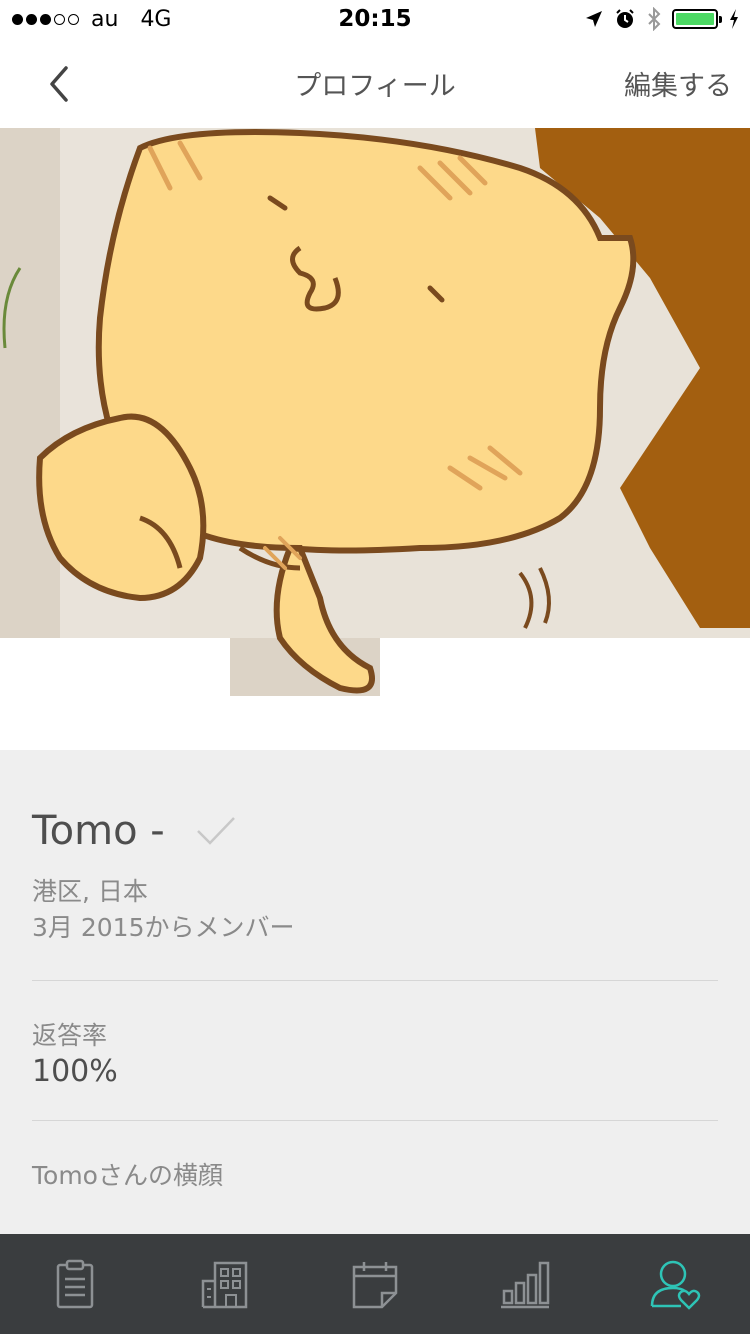 This screenshot has width=750, height=1334. What do you see at coordinates (734, 19) in the screenshot?
I see `charging-icon` at bounding box center [734, 19].